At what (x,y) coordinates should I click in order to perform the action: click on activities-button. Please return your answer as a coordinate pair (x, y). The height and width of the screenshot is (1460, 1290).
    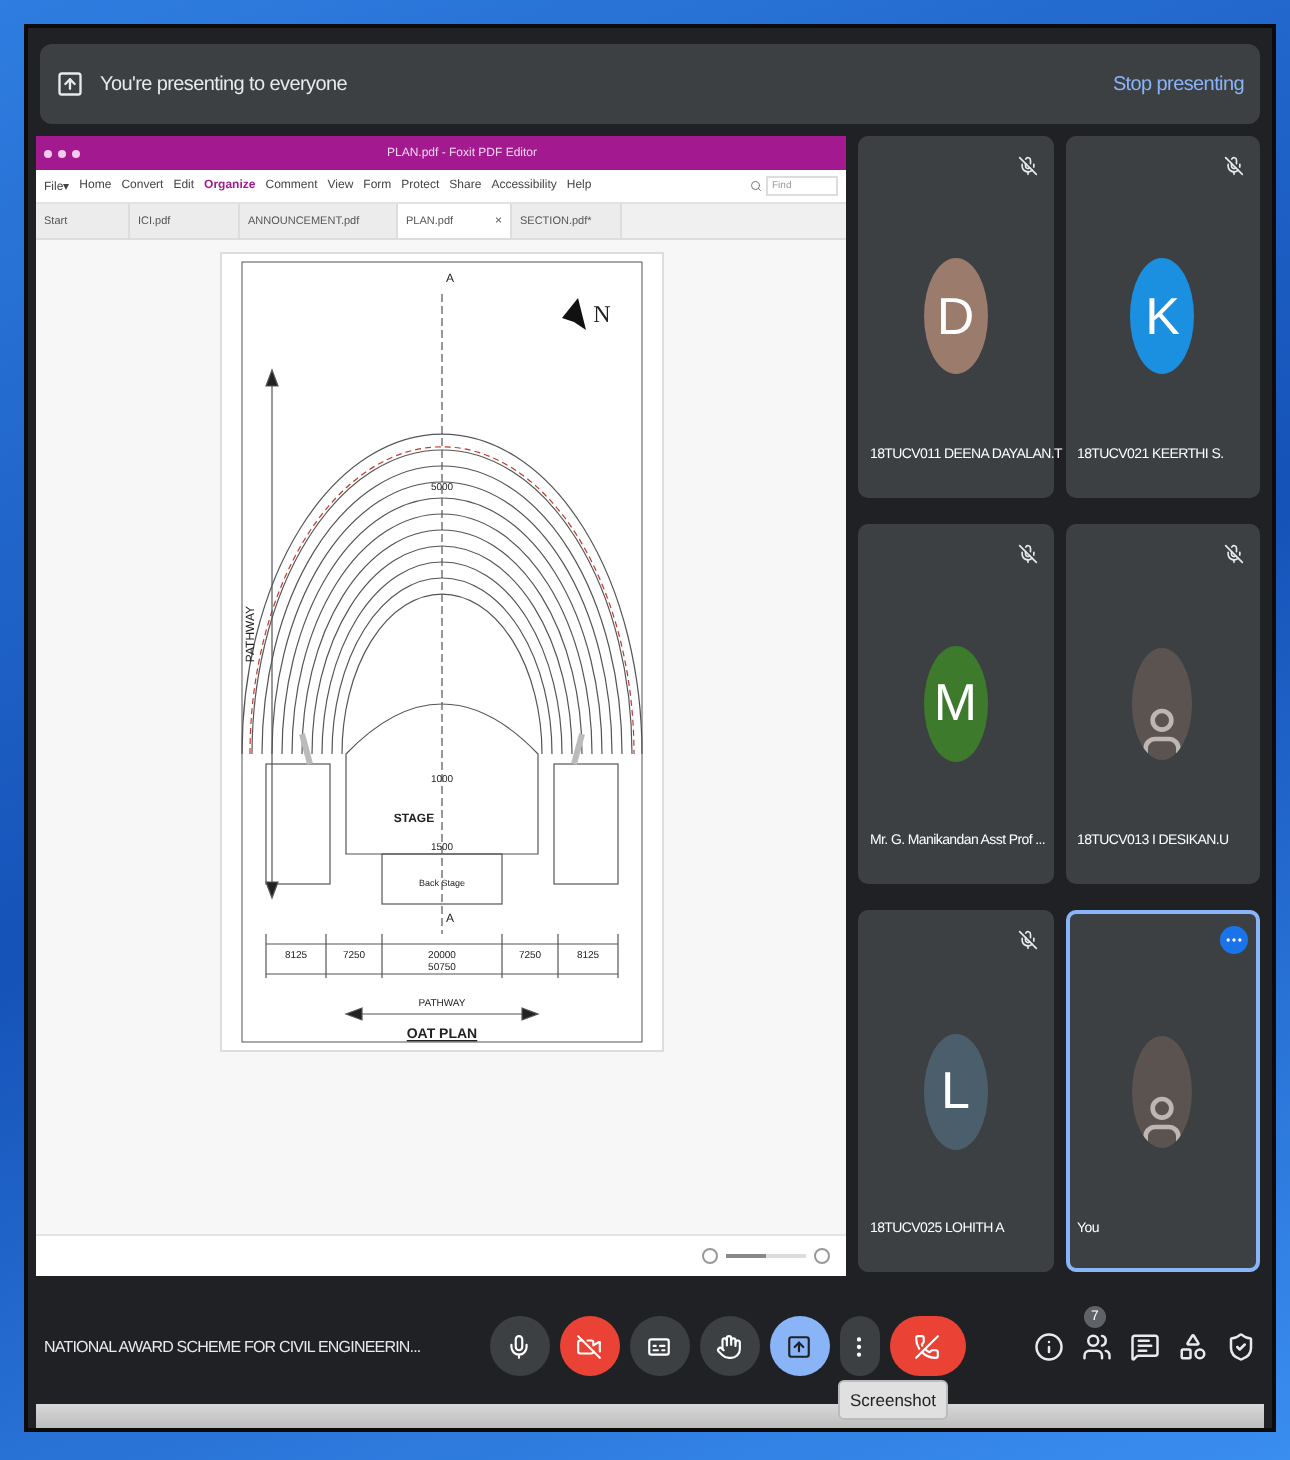
    Looking at the image, I should click on (1192, 1346).